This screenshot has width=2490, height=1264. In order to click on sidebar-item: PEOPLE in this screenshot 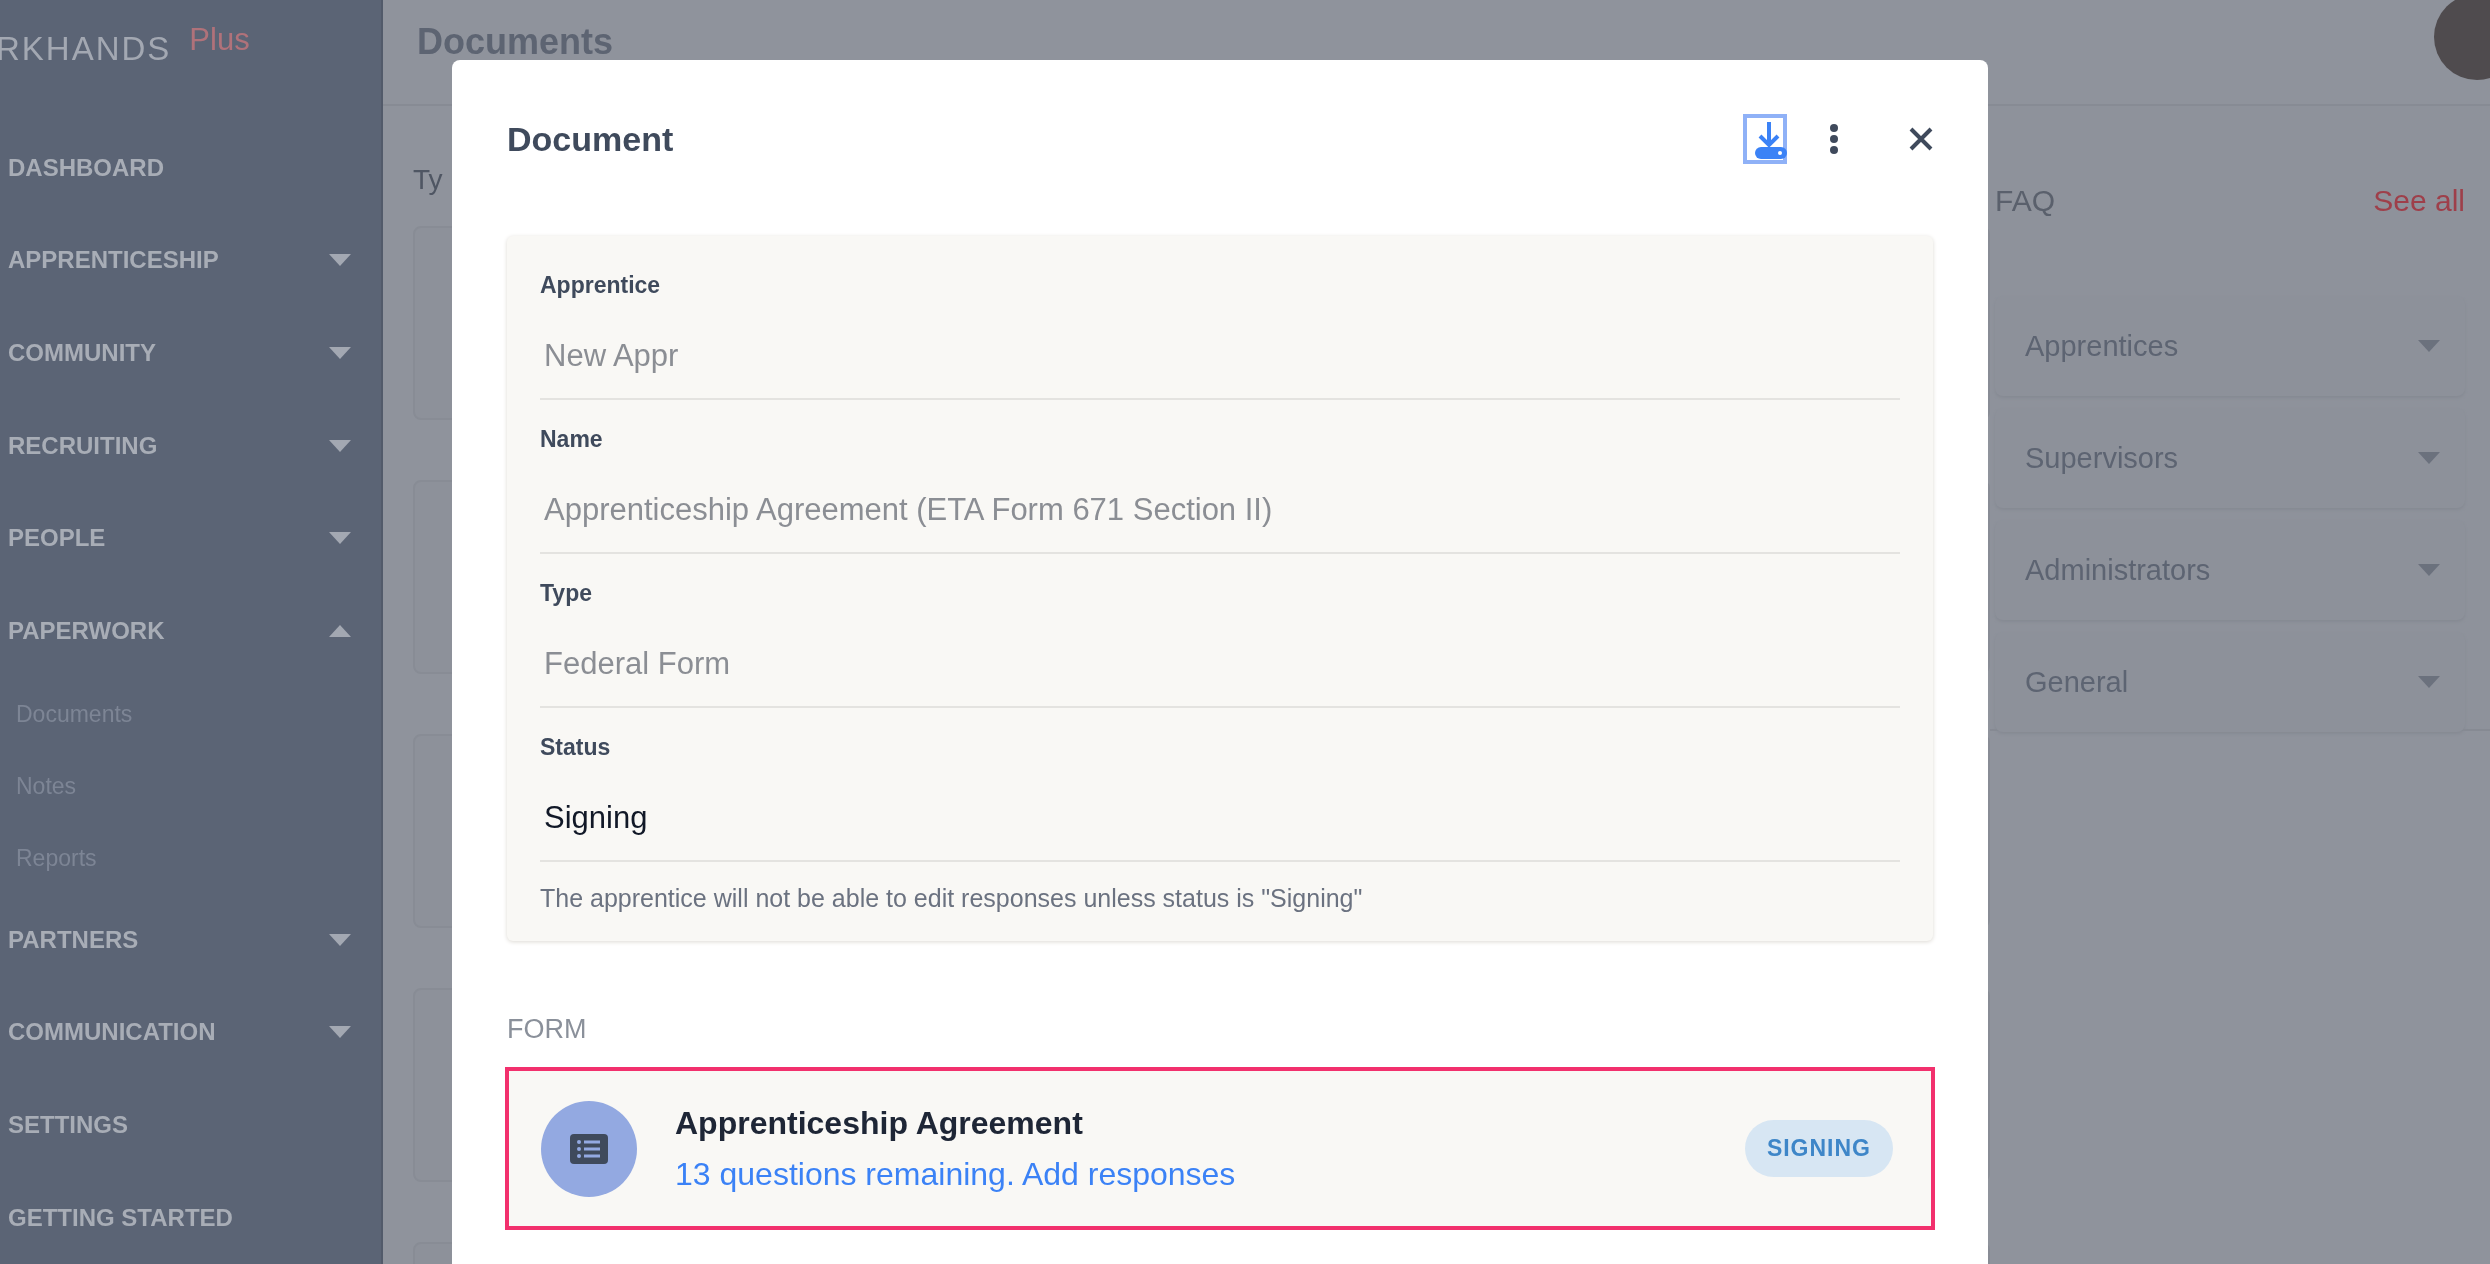, I will do `click(190, 538)`.